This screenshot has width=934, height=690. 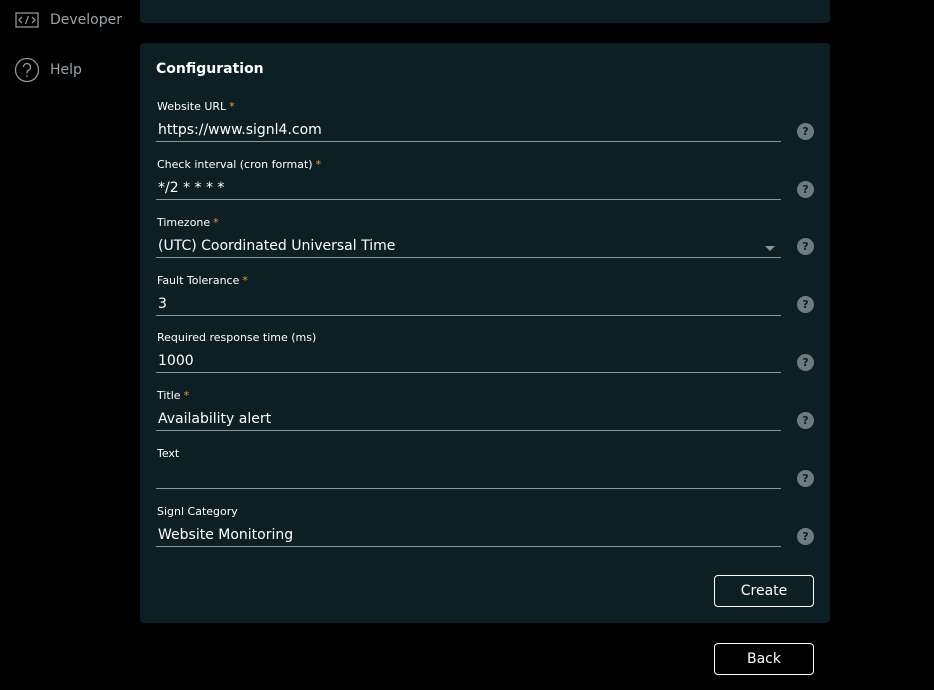 I want to click on text-input, so click(x=468, y=477).